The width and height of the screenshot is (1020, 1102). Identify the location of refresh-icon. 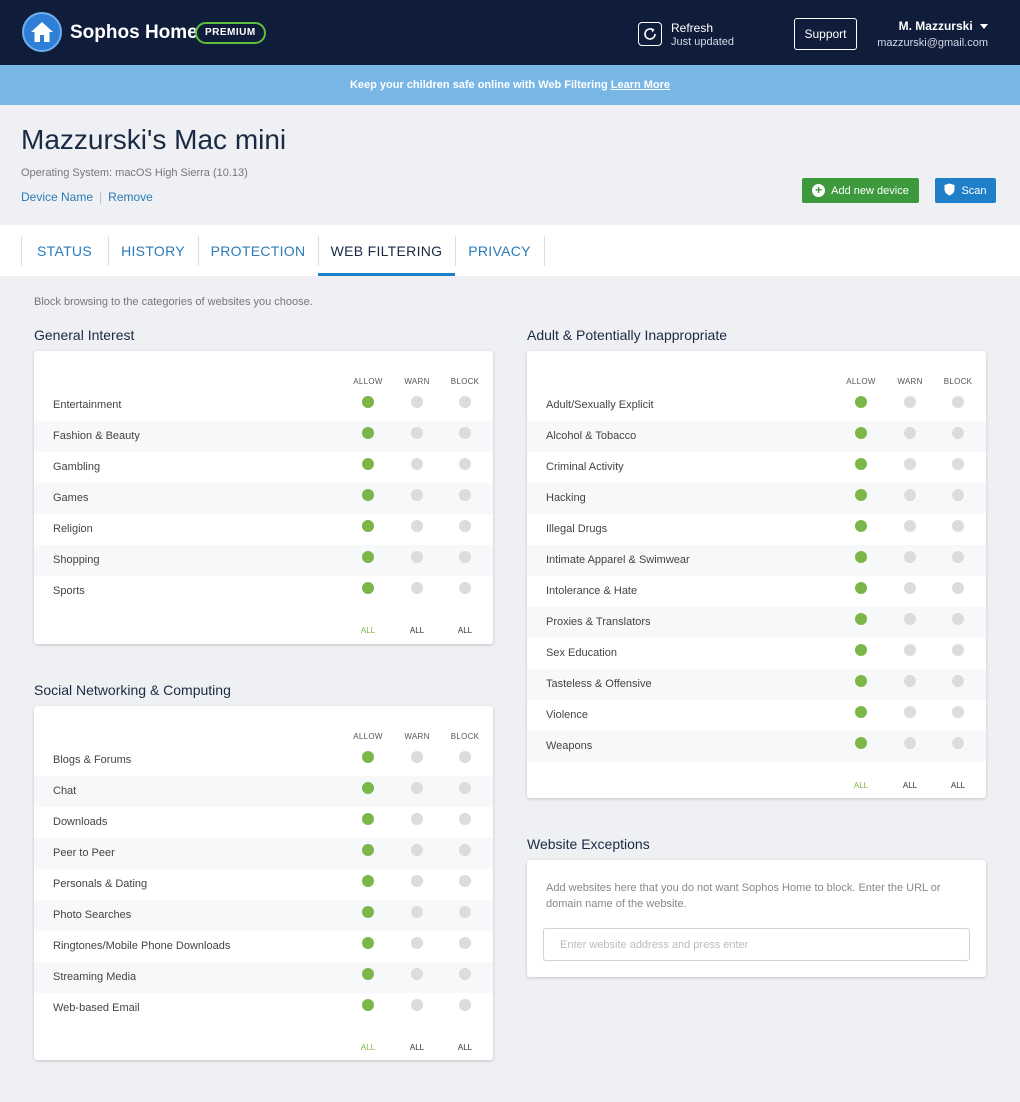
(650, 34).